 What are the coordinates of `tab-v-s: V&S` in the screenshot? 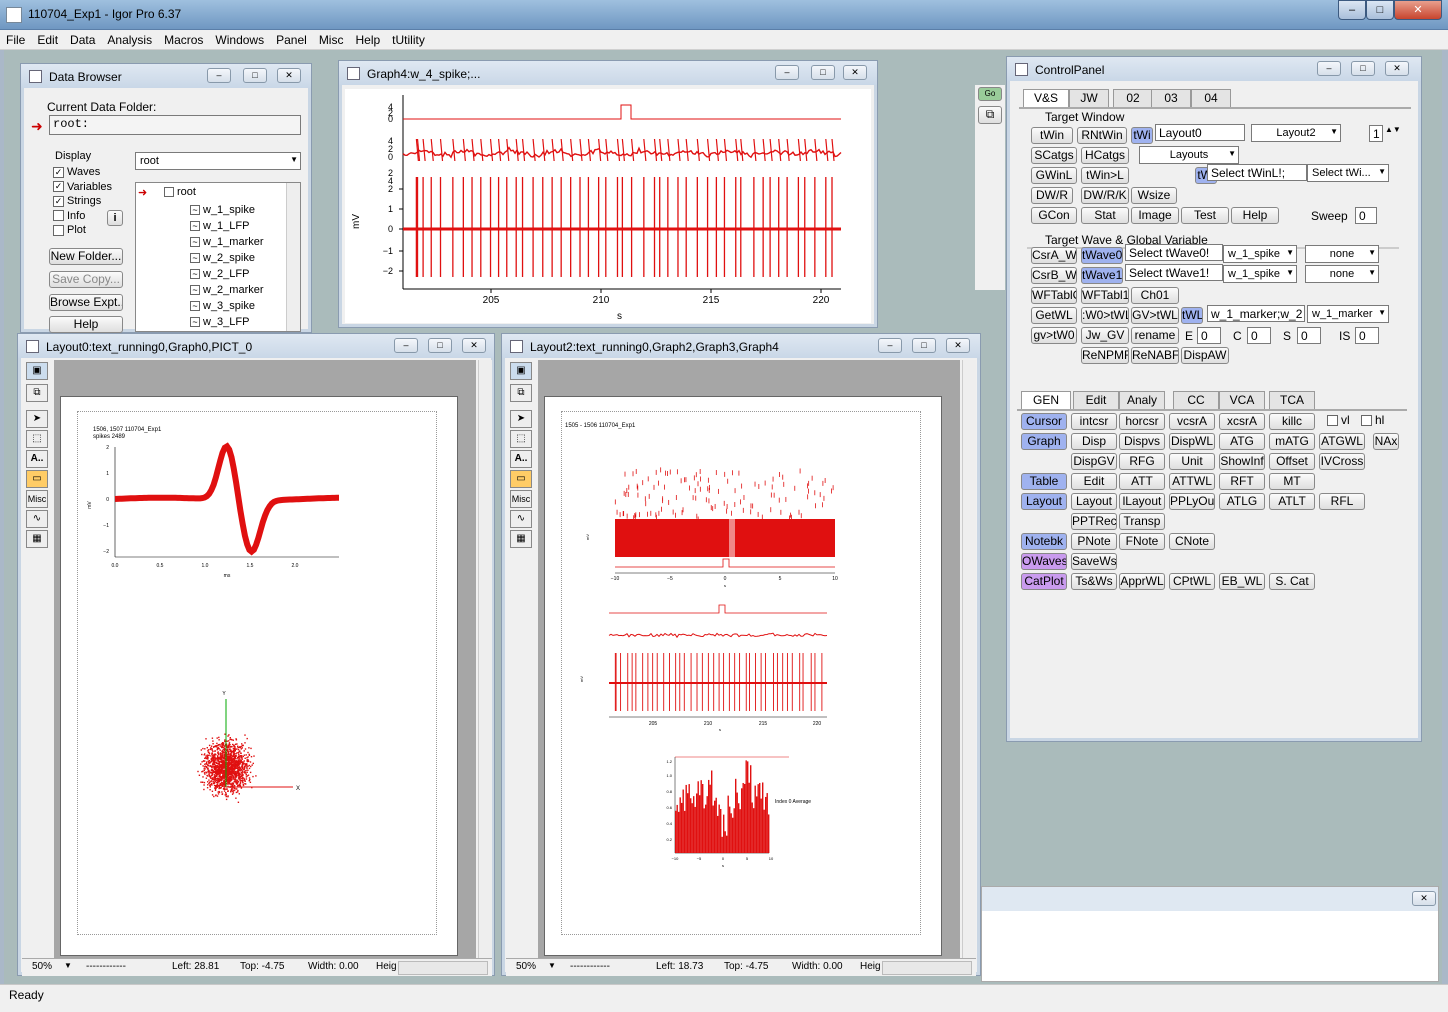 It's located at (1046, 99).